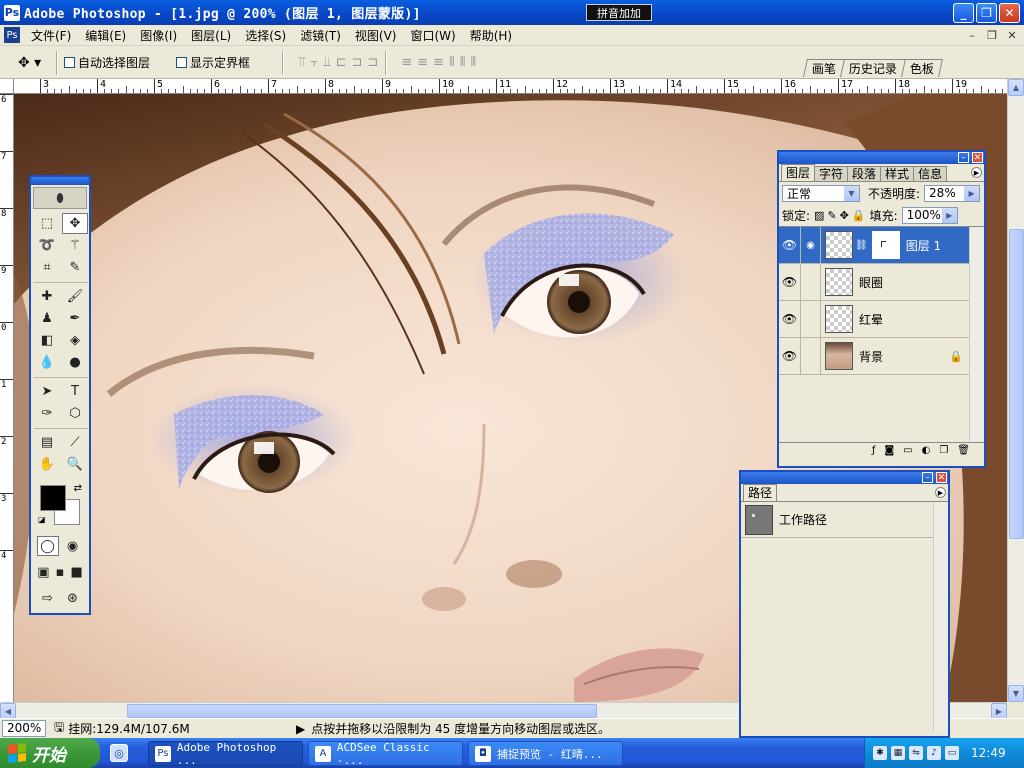  What do you see at coordinates (158, 35) in the screenshot?
I see `menu-image: 图像(I)` at bounding box center [158, 35].